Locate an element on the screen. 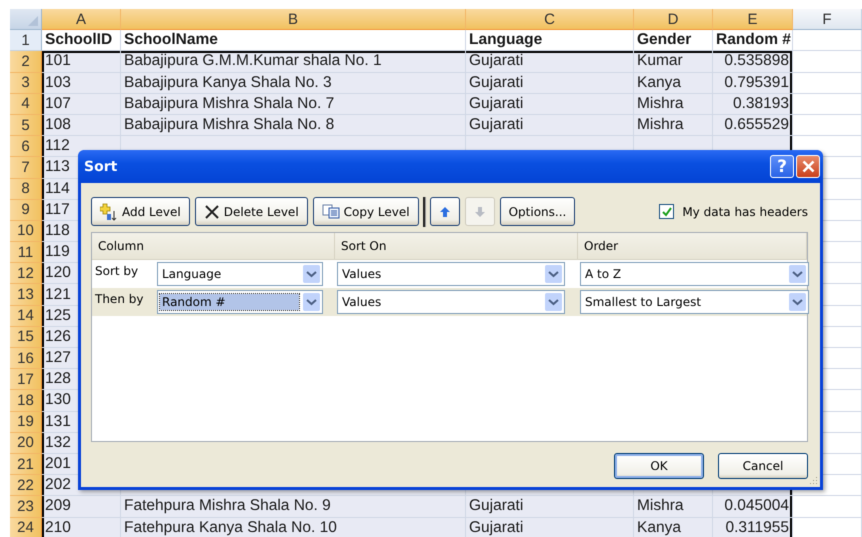  column-header: E is located at coordinates (753, 19).